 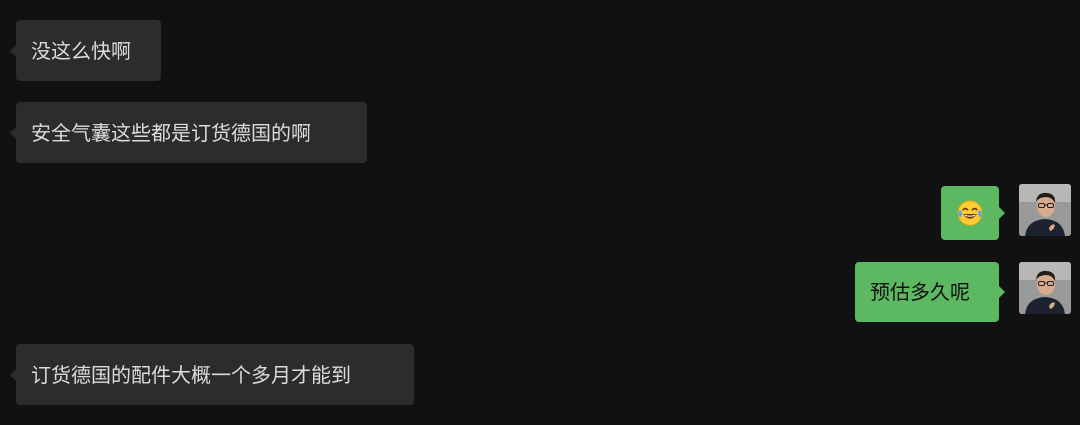 I want to click on incoming-message-bubble: 订货德国的配件大概一个多月才能到, so click(x=212, y=374).